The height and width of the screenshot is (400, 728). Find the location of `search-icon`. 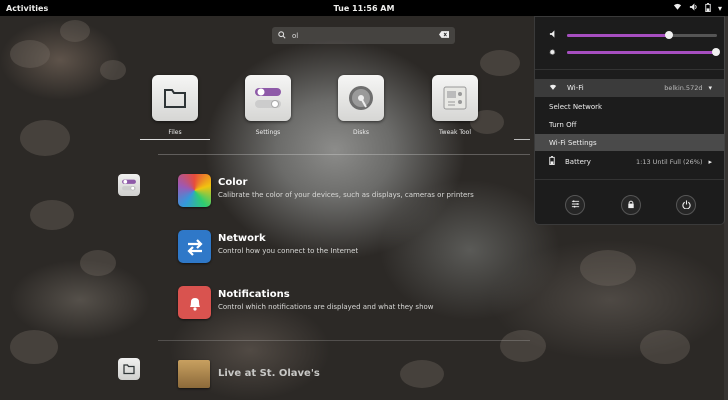

search-icon is located at coordinates (282, 35).